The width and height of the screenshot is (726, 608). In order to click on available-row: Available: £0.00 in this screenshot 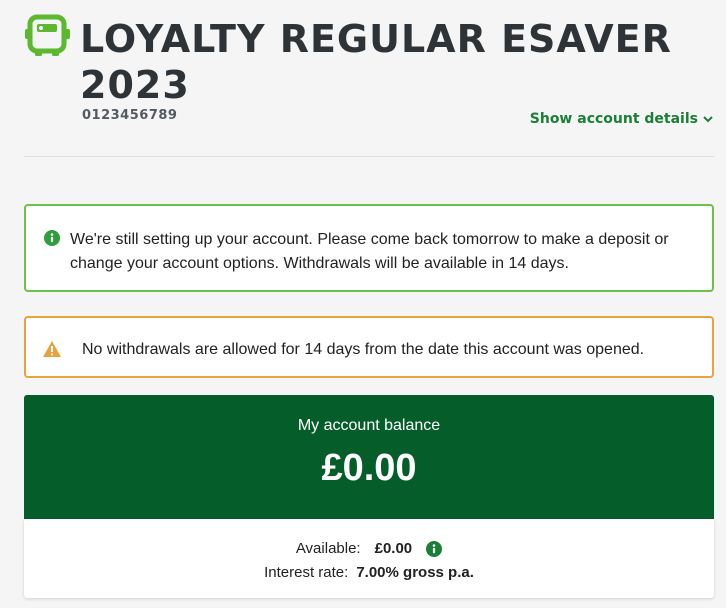, I will do `click(369, 549)`.